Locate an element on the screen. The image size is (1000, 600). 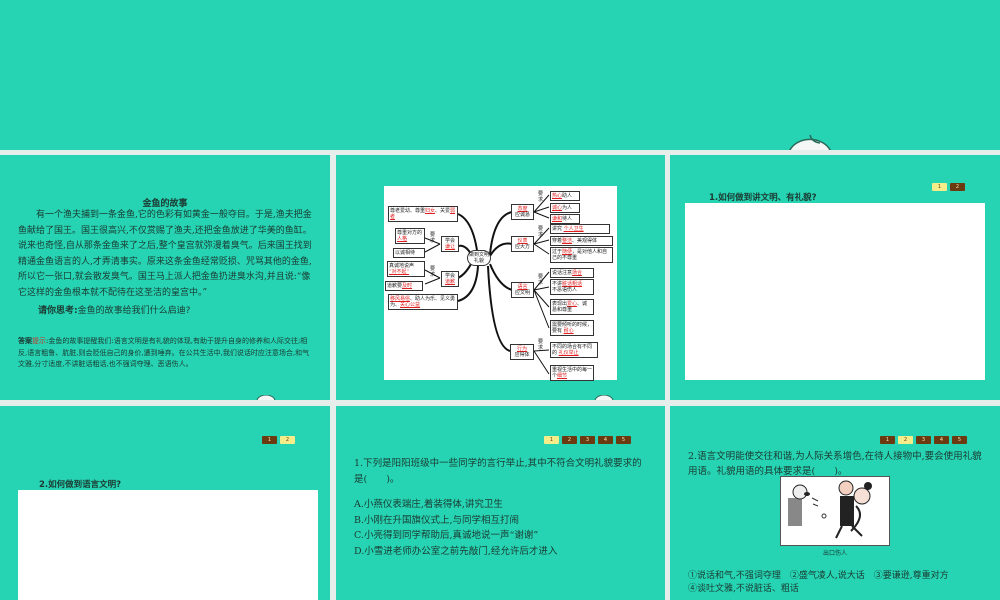
slide-language-question: 1 2 2.如何做到语言文明? is located at coordinates (165, 503).